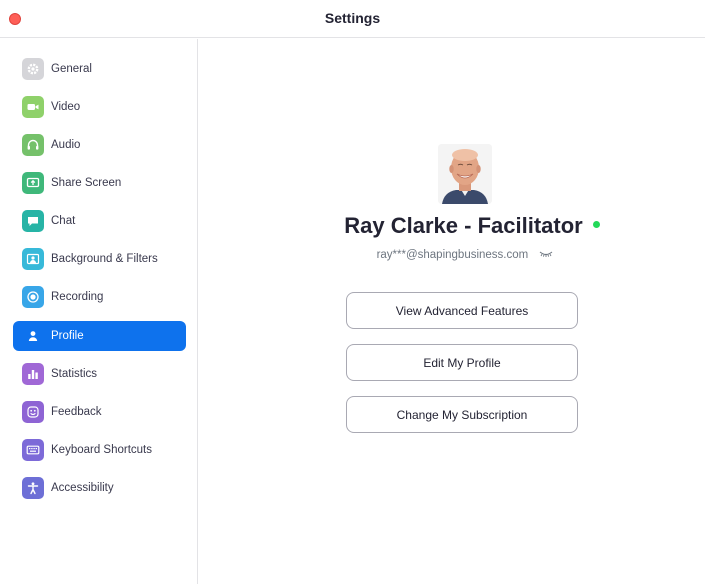 The height and width of the screenshot is (584, 705). What do you see at coordinates (462, 310) in the screenshot?
I see `view-advanced-features-button: View Advanced Features` at bounding box center [462, 310].